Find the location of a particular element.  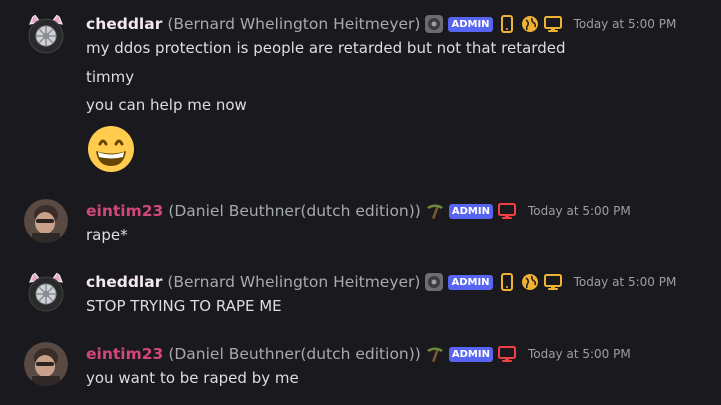

message-text: you want to be raped by me is located at coordinates (192, 378).